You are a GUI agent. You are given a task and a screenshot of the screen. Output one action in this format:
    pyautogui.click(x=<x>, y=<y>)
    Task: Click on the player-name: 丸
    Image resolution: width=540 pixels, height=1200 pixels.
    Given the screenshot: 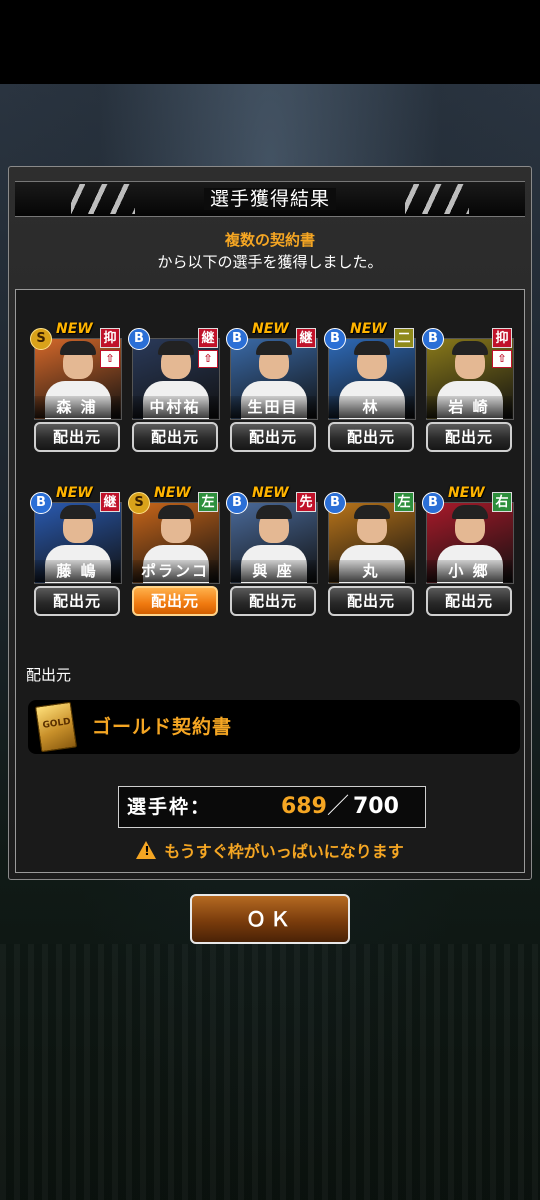 What is the action you would take?
    pyautogui.click(x=371, y=571)
    